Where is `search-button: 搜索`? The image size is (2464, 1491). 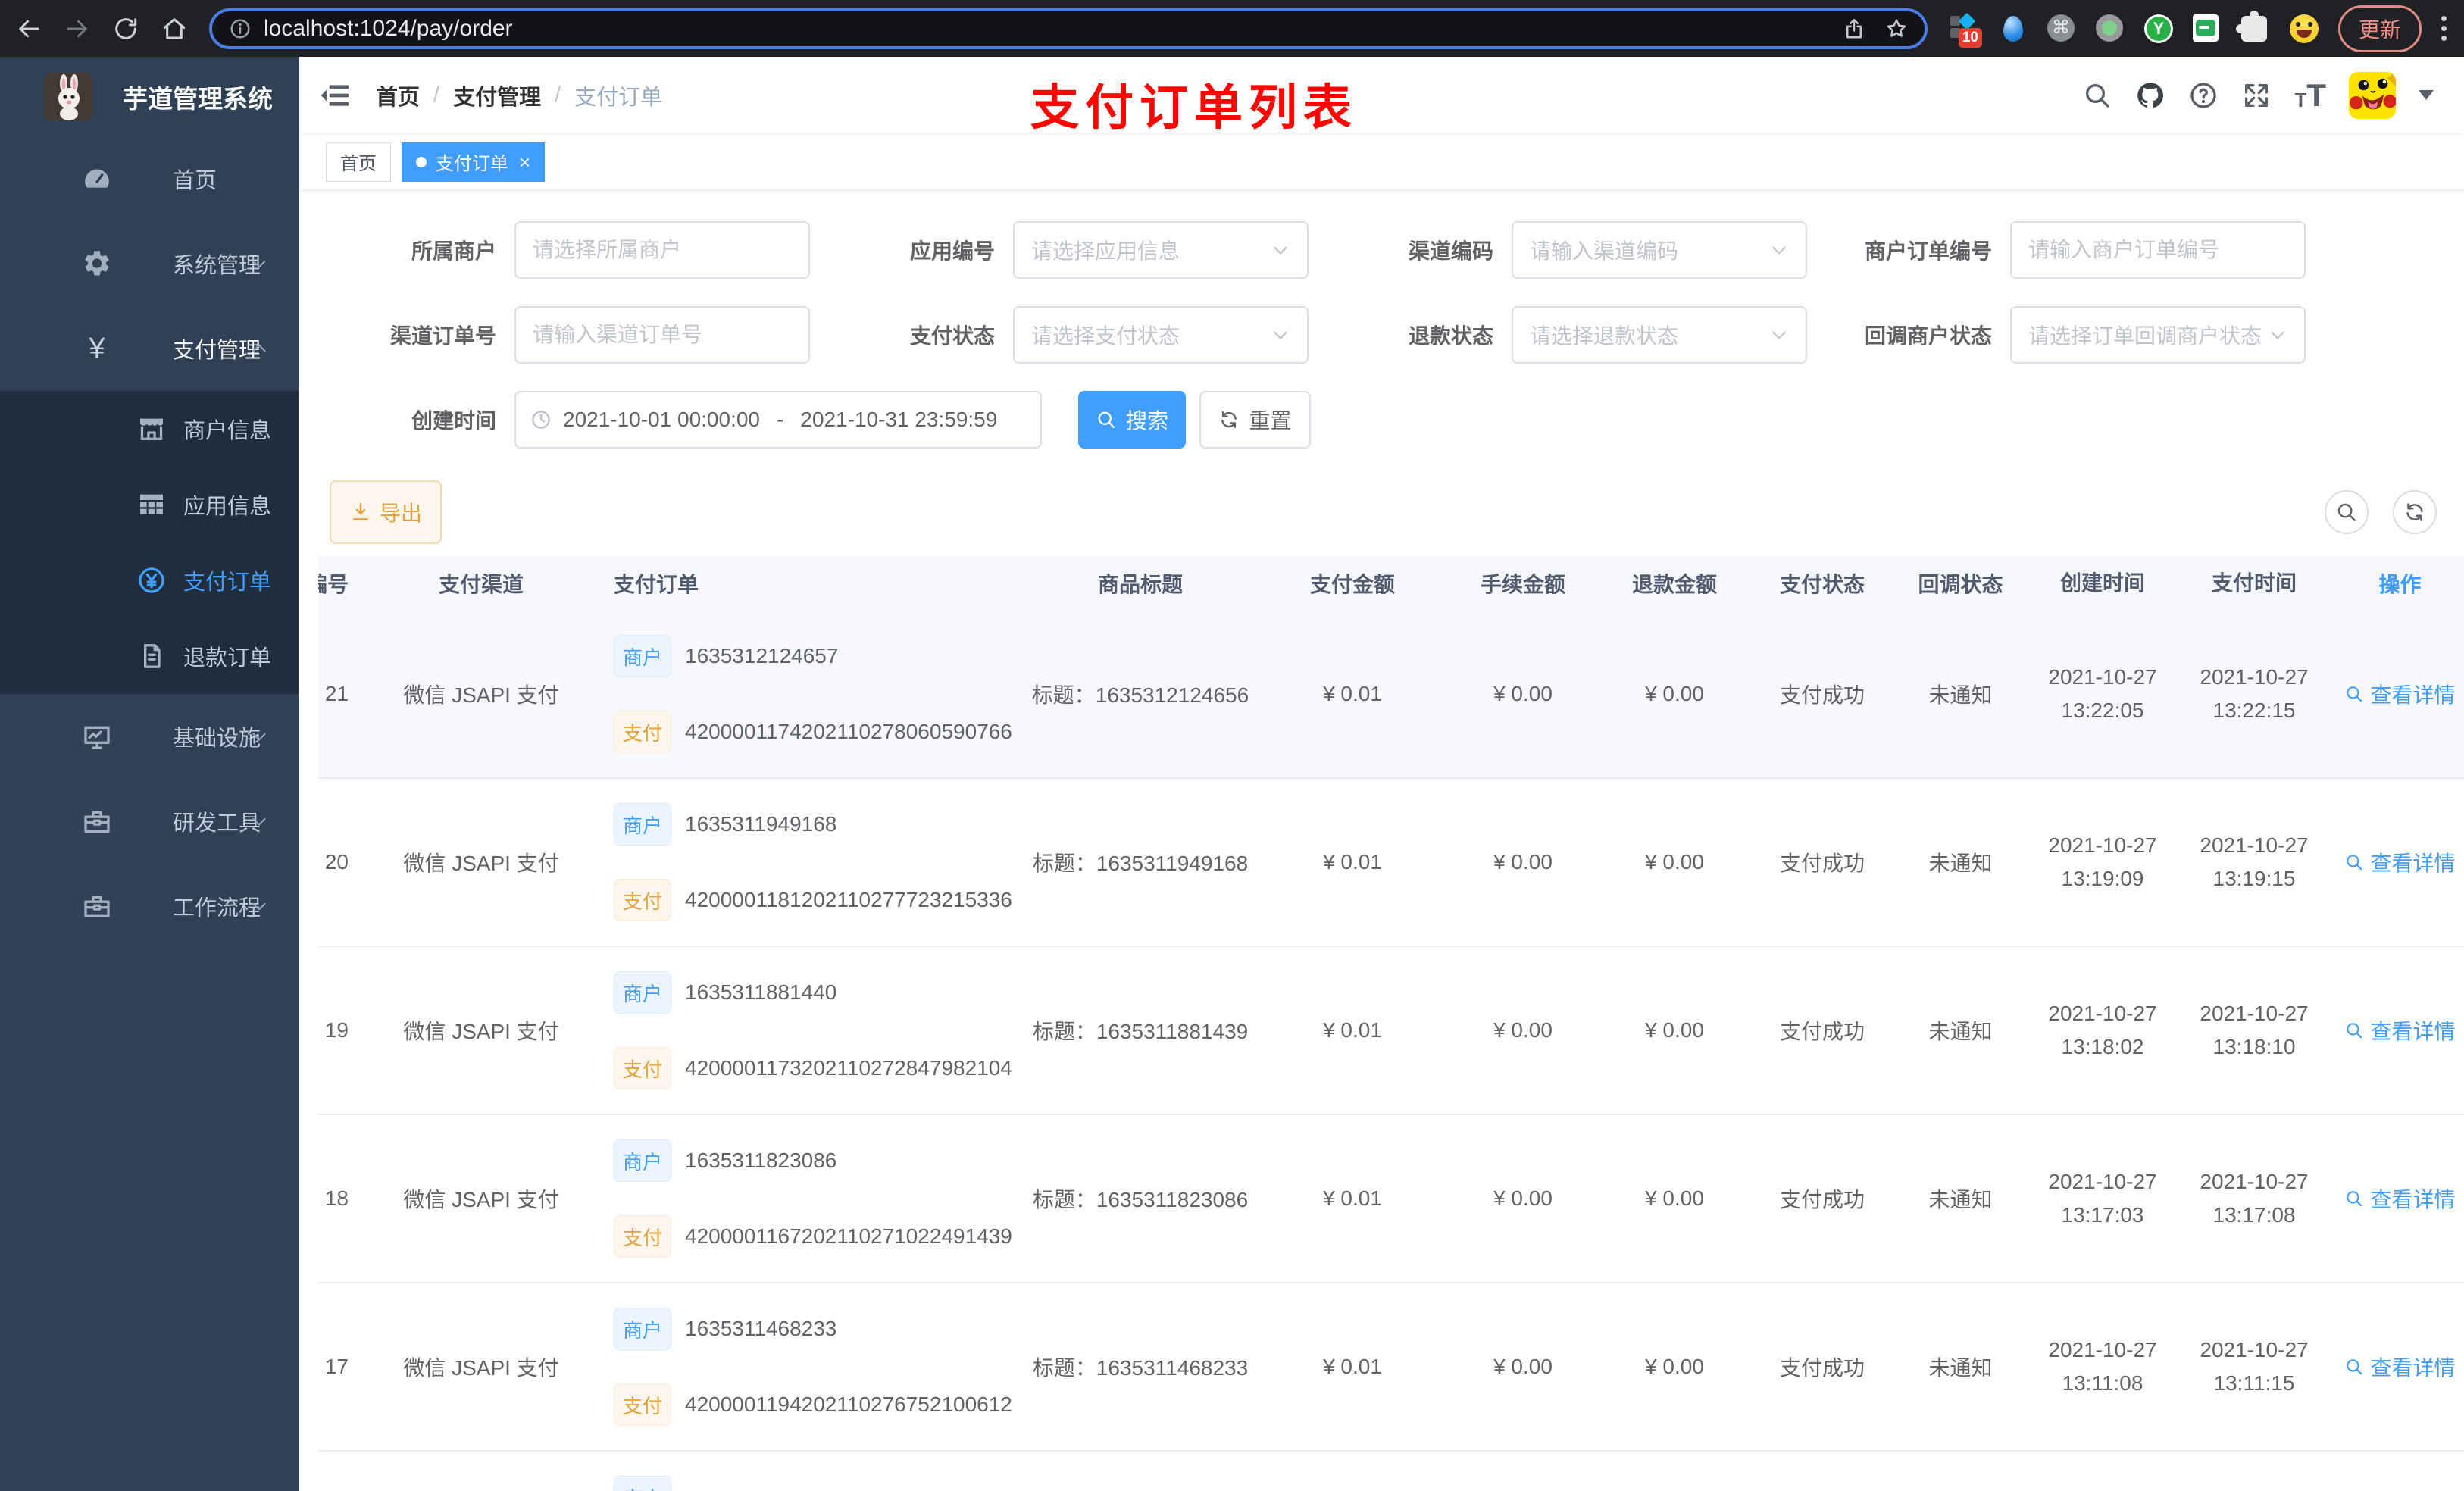
search-button: 搜索 is located at coordinates (1132, 420).